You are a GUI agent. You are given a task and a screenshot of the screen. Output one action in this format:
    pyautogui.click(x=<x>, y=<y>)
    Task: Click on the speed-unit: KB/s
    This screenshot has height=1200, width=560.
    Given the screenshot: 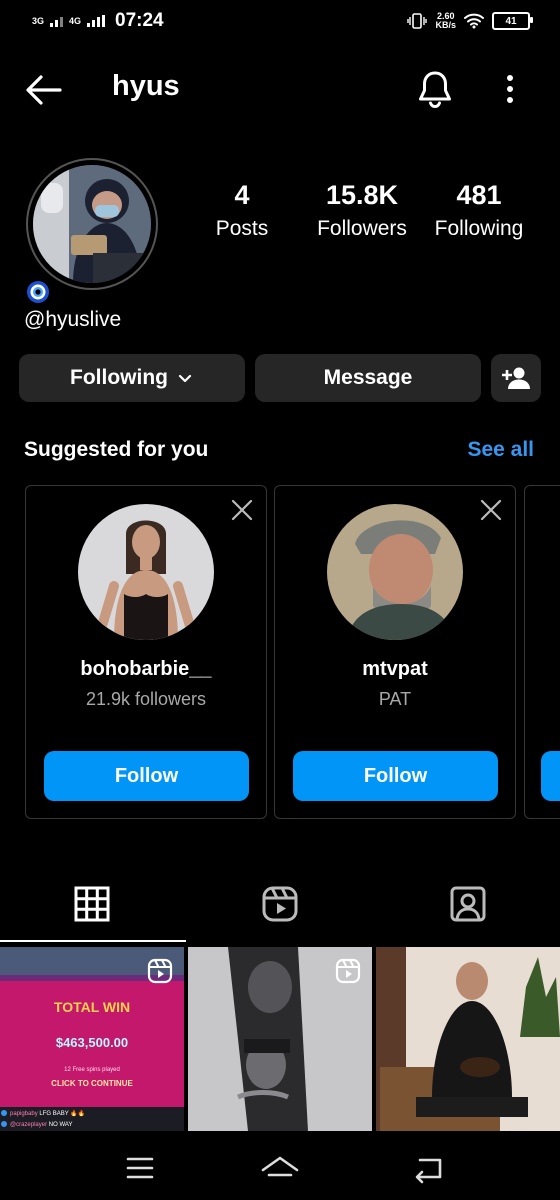 What is the action you would take?
    pyautogui.click(x=445, y=25)
    